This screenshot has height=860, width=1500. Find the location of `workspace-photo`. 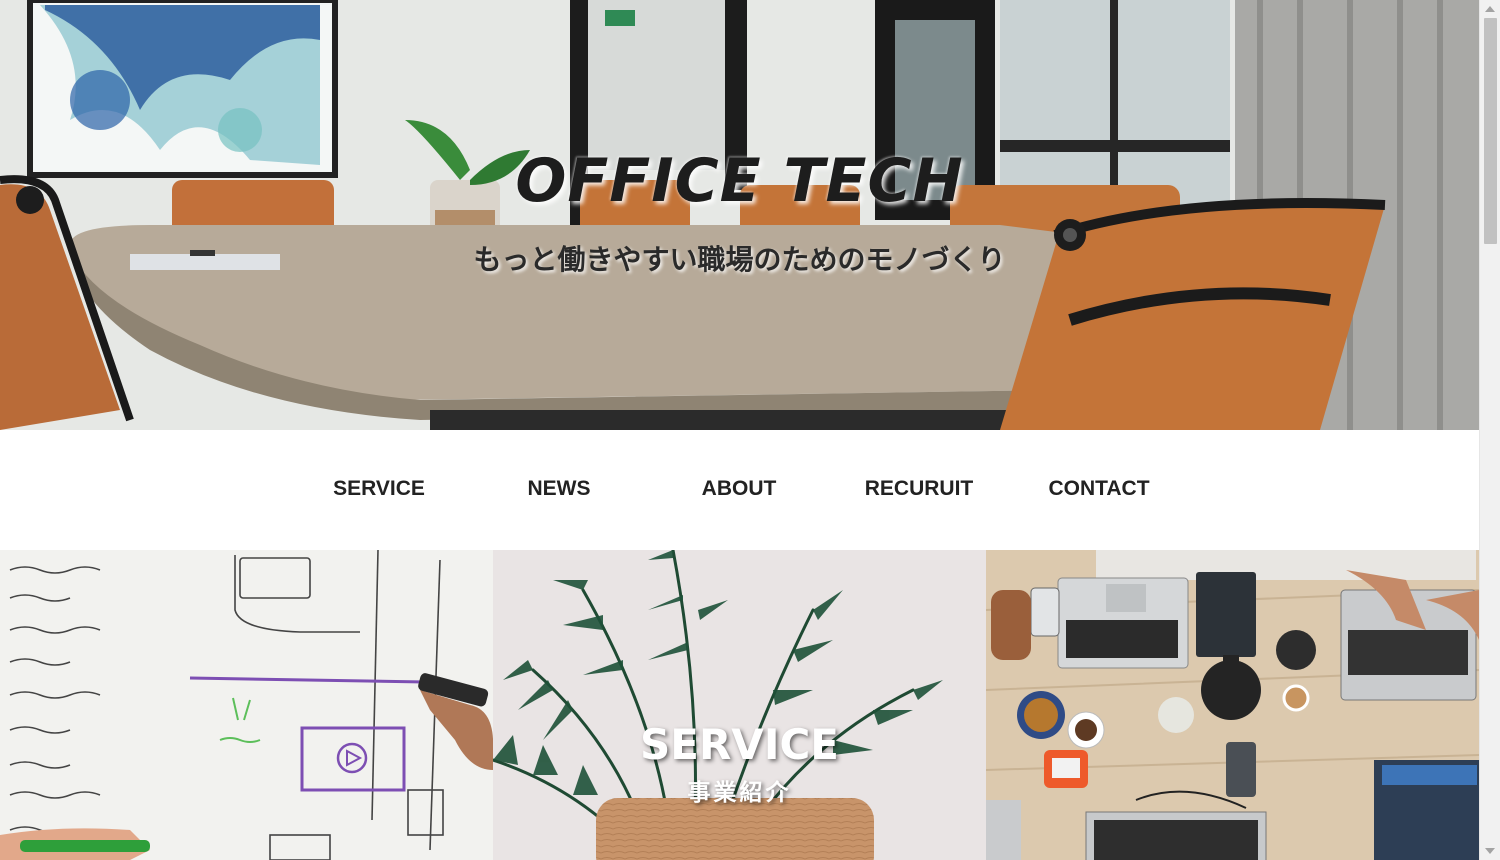

workspace-photo is located at coordinates (1232, 705).